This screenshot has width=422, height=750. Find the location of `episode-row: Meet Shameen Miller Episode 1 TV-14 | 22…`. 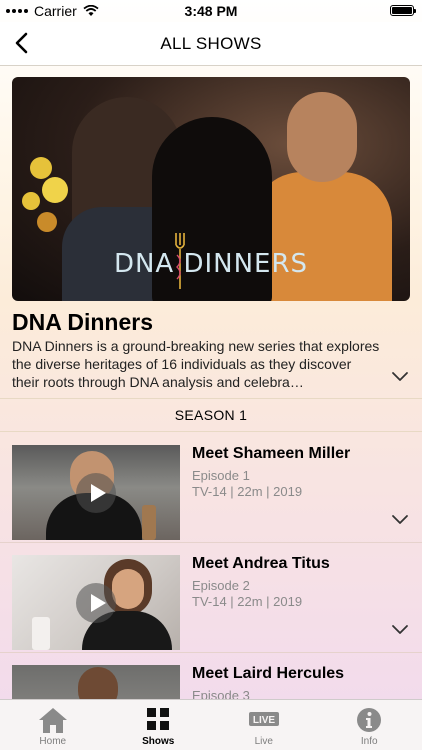

episode-row: Meet Shameen Miller Episode 1 TV-14 | 22… is located at coordinates (211, 488).